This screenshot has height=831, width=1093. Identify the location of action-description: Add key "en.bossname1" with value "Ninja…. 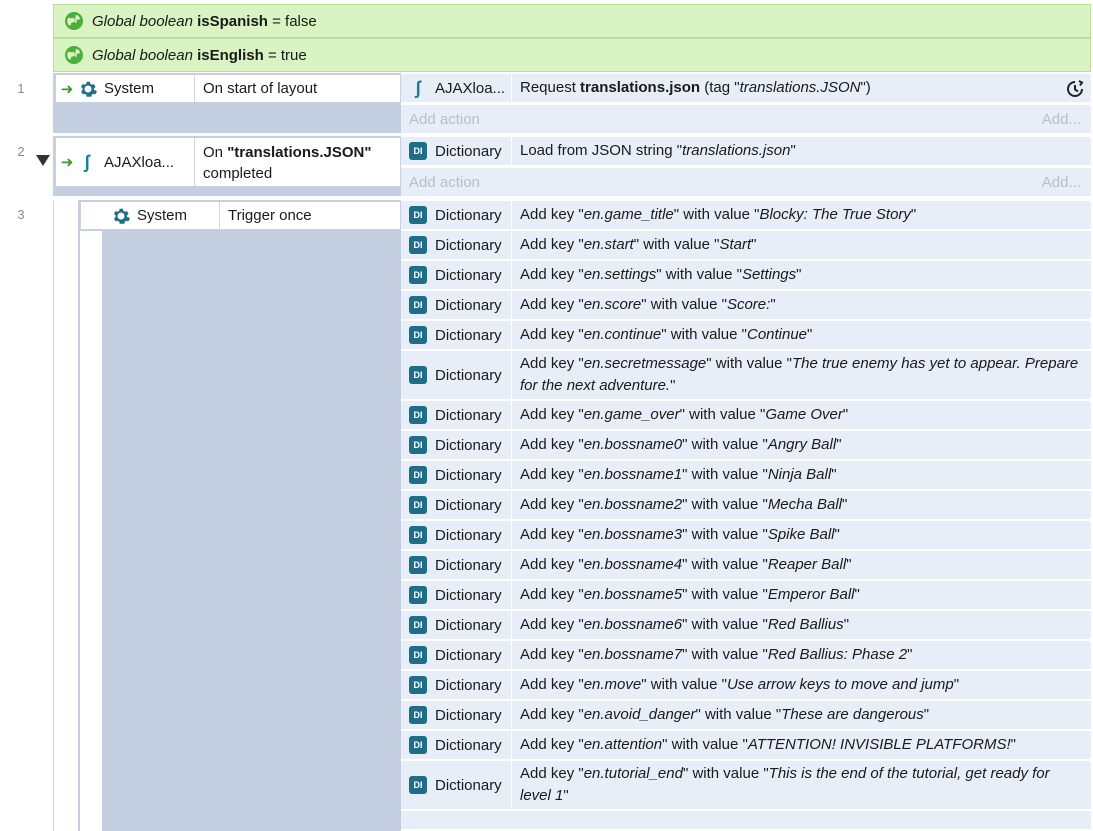
(678, 474).